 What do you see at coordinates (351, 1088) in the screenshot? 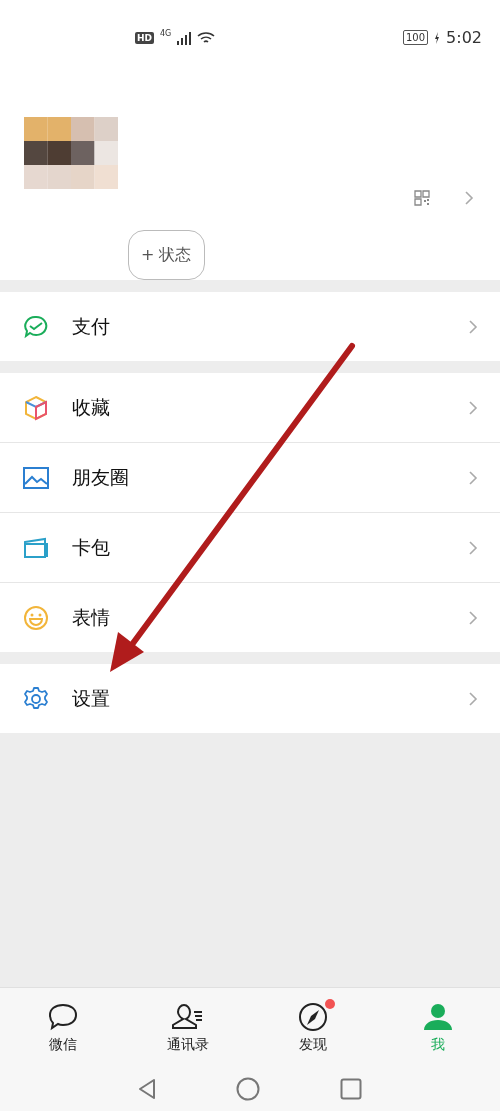
I see `recents-icon` at bounding box center [351, 1088].